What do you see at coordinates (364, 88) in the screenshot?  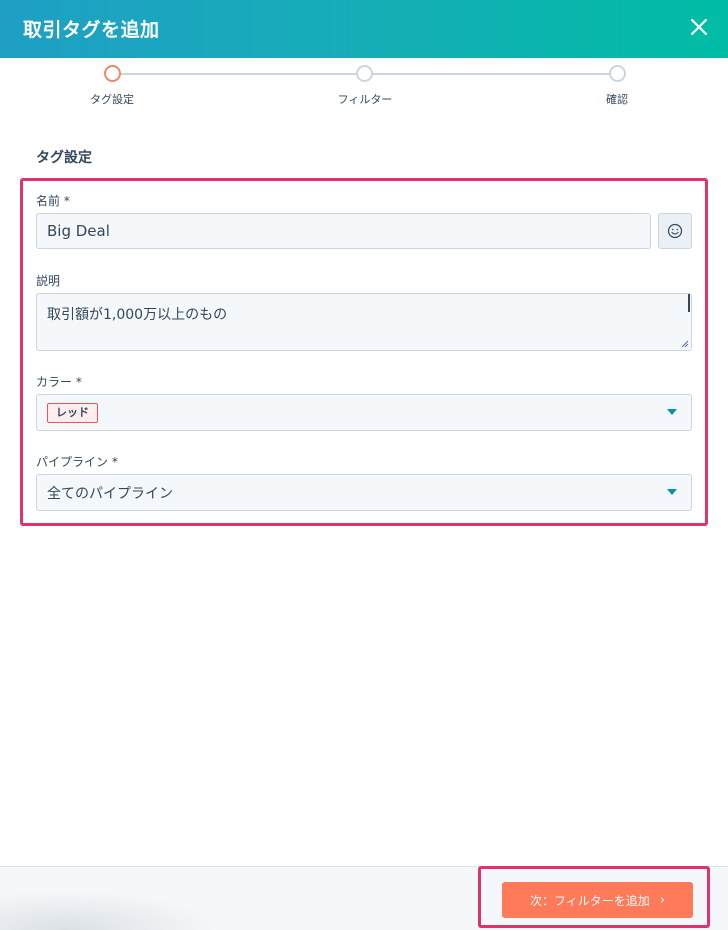 I see `progress-stepper: タグ設定 フィルター 確認` at bounding box center [364, 88].